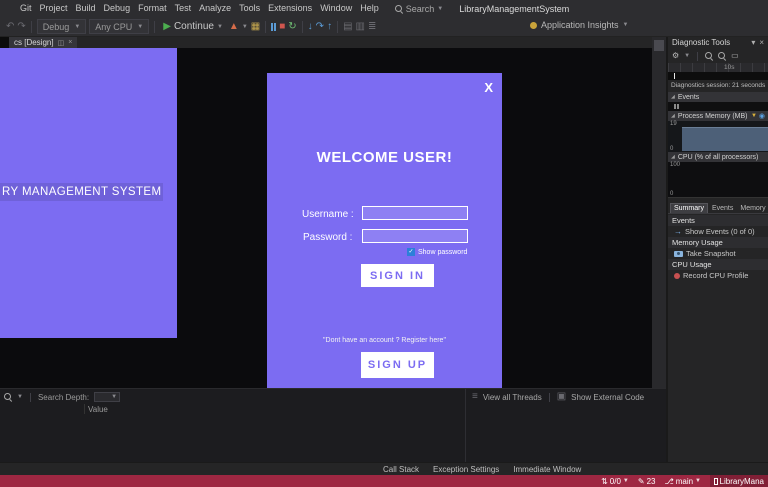 The image size is (768, 487). I want to click on snapshot-indicator-icon: ◉, so click(762, 116).